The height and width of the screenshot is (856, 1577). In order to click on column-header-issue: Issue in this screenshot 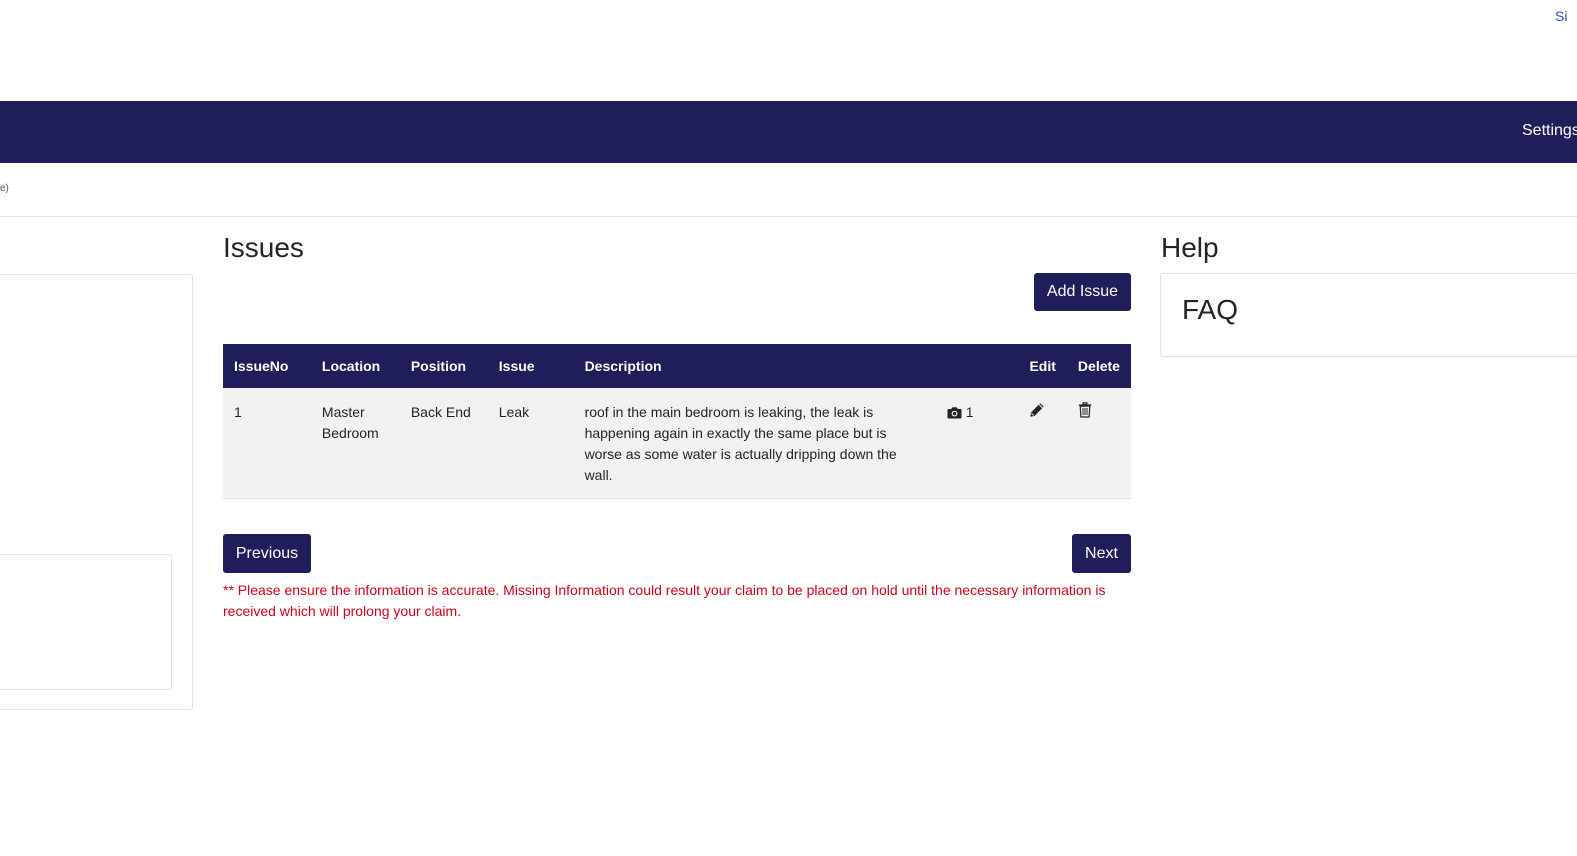, I will do `click(516, 366)`.